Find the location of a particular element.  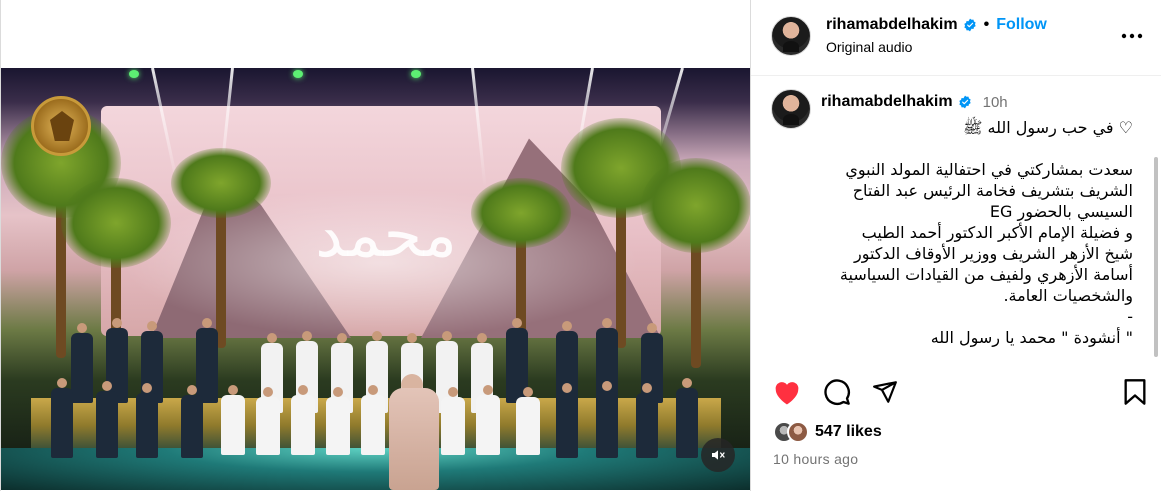

author-avatar is located at coordinates (791, 36).